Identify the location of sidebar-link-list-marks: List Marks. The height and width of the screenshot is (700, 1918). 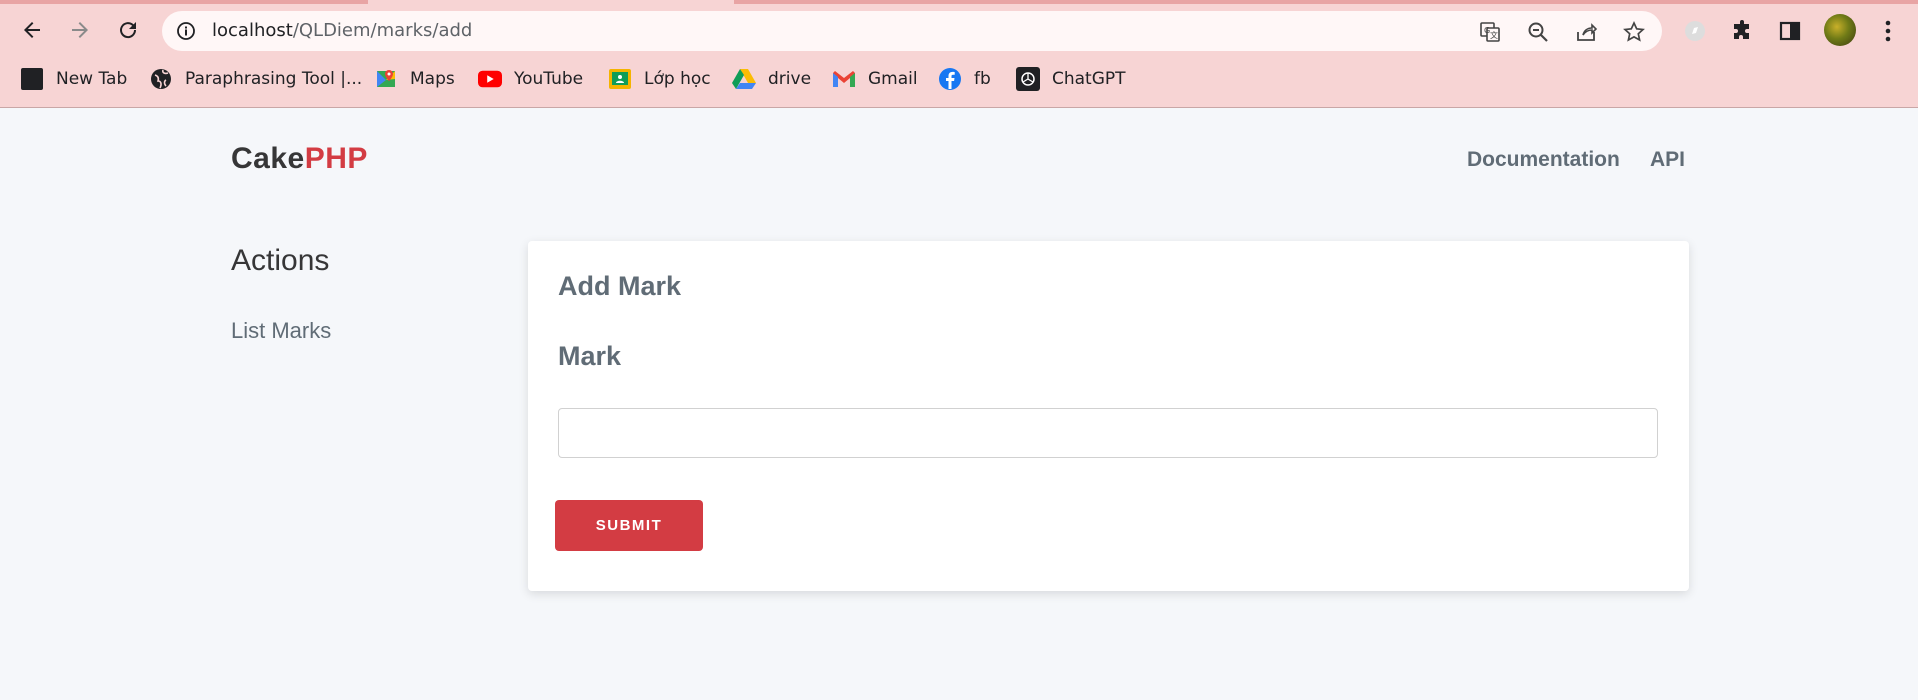
(281, 331).